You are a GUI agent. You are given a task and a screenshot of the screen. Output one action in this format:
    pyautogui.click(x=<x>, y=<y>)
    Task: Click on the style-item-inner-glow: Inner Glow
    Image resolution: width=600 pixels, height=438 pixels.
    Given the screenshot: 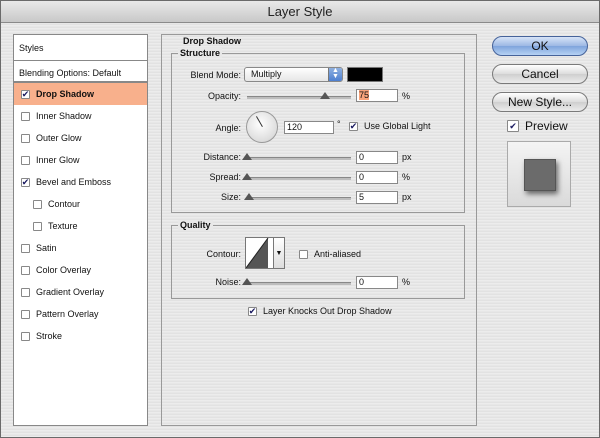 What is the action you would take?
    pyautogui.click(x=80, y=160)
    